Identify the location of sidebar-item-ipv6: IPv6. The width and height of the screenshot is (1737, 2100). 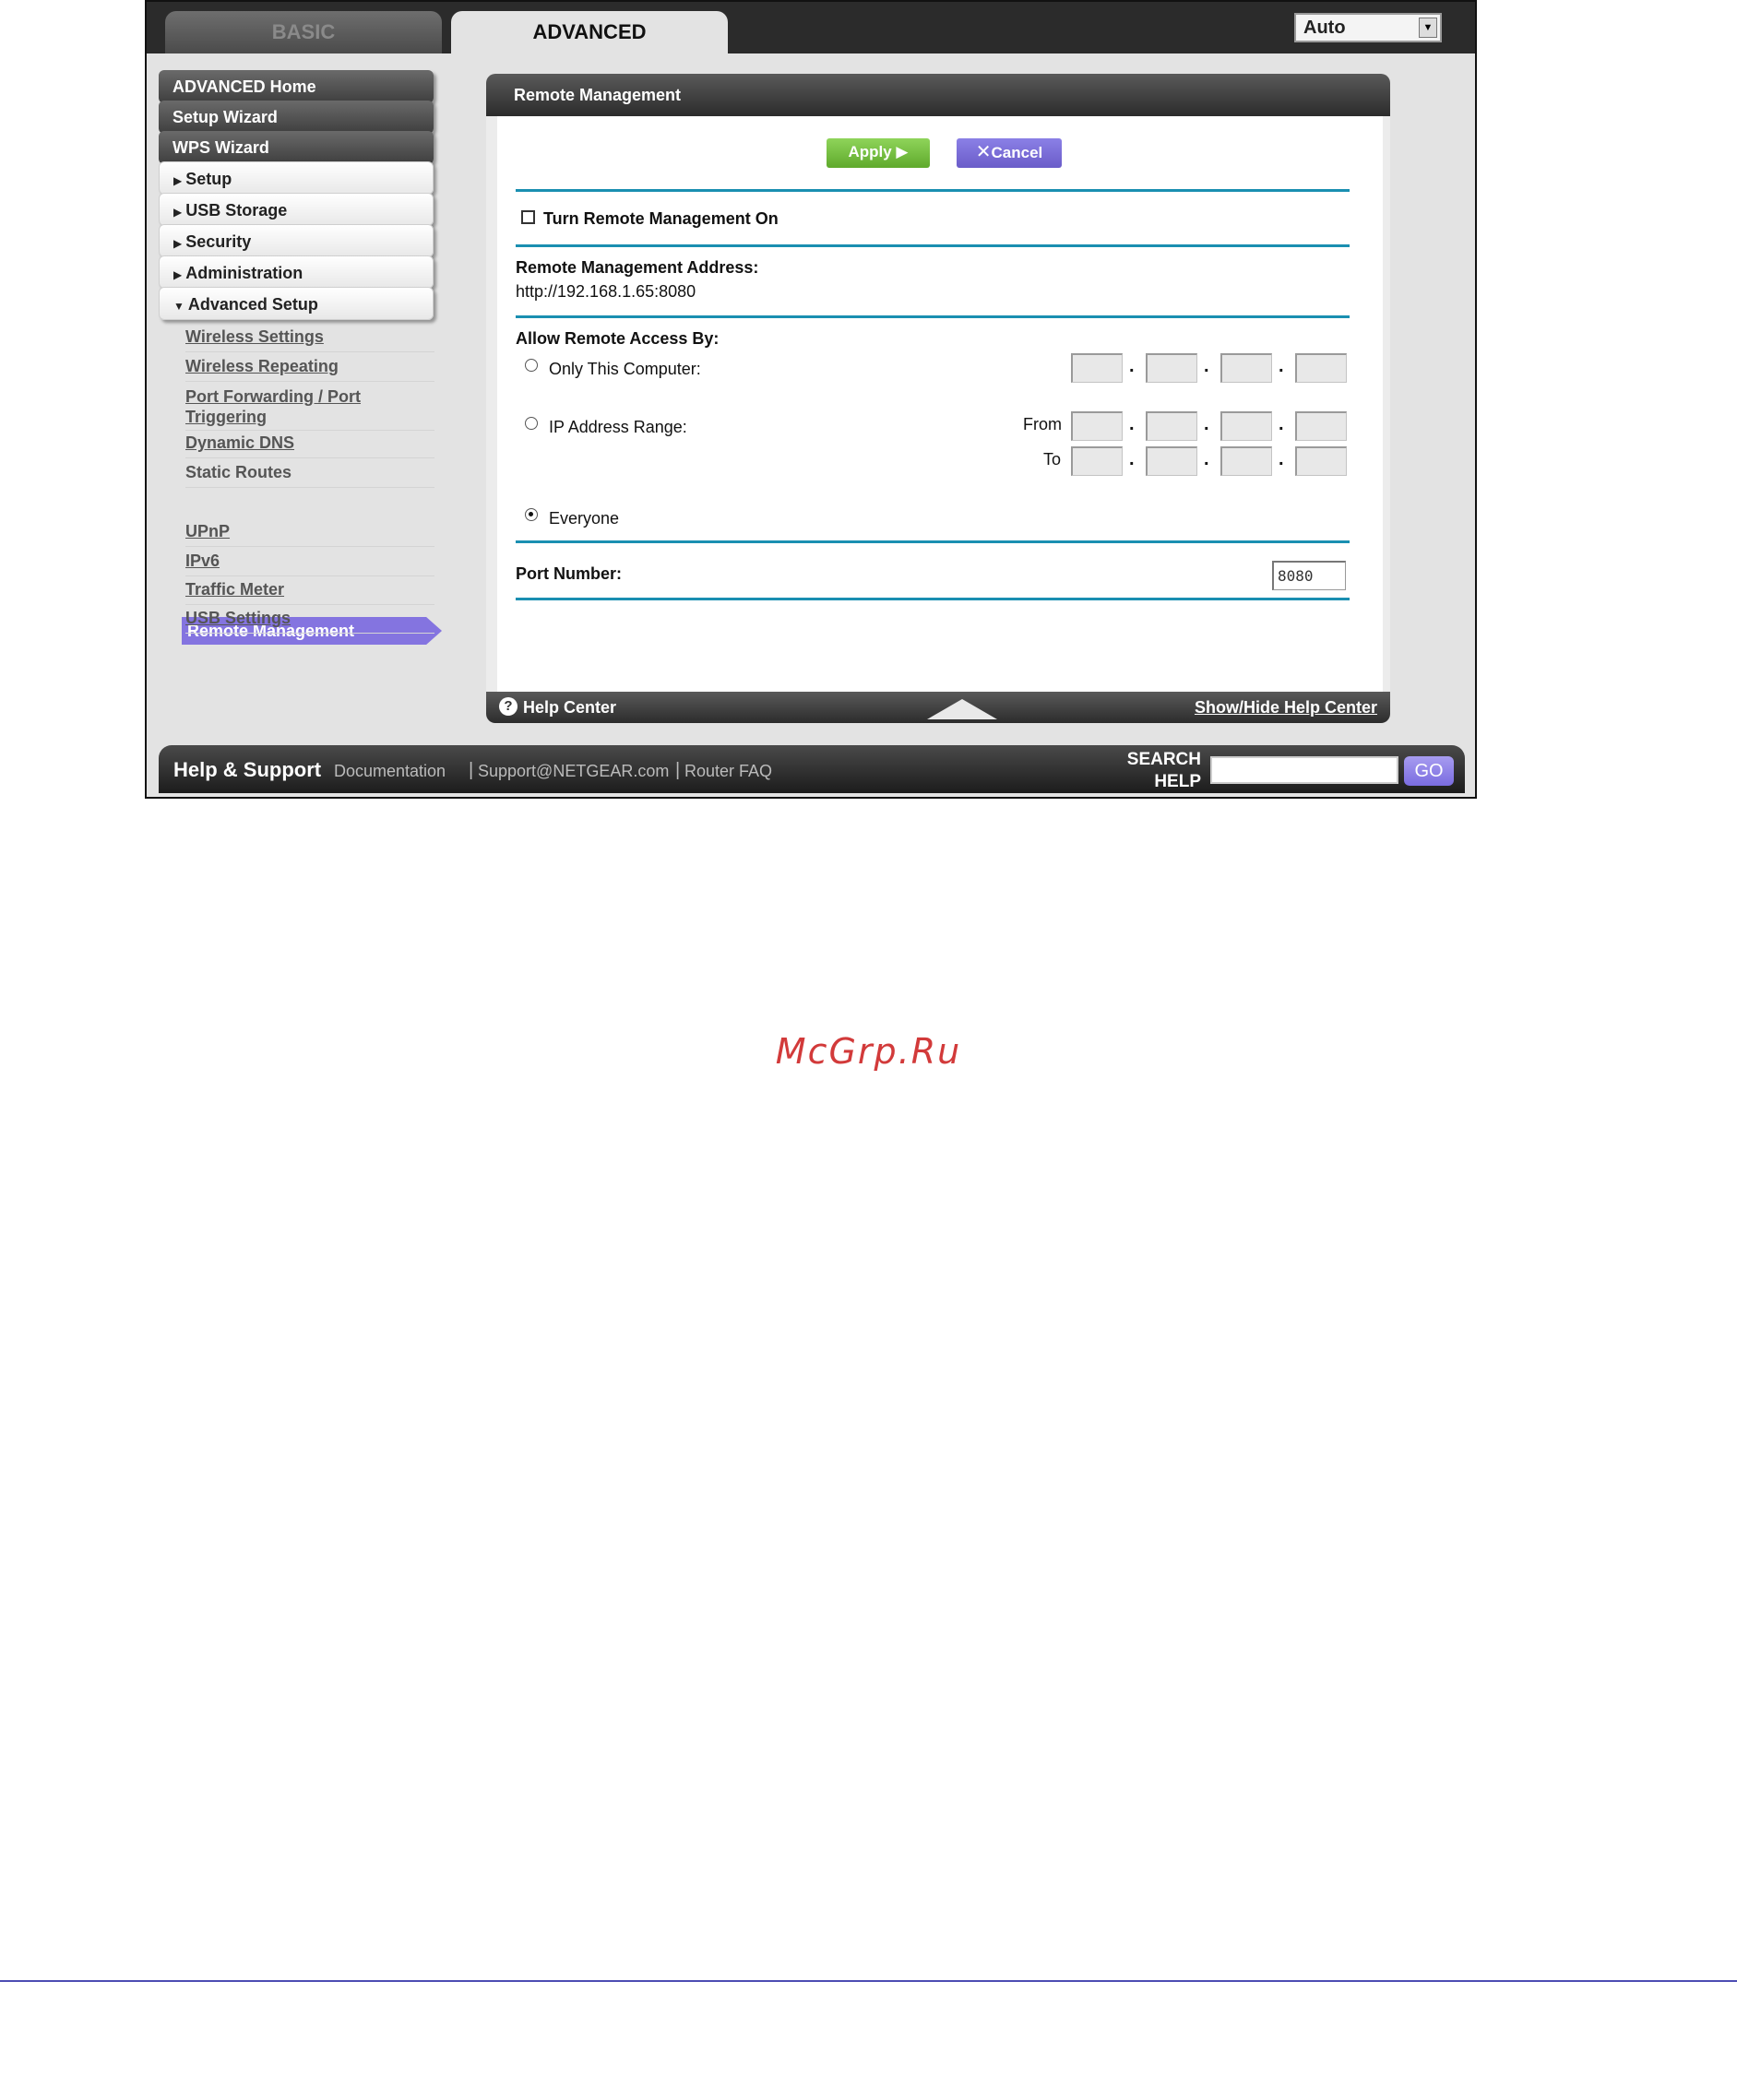
(309, 563).